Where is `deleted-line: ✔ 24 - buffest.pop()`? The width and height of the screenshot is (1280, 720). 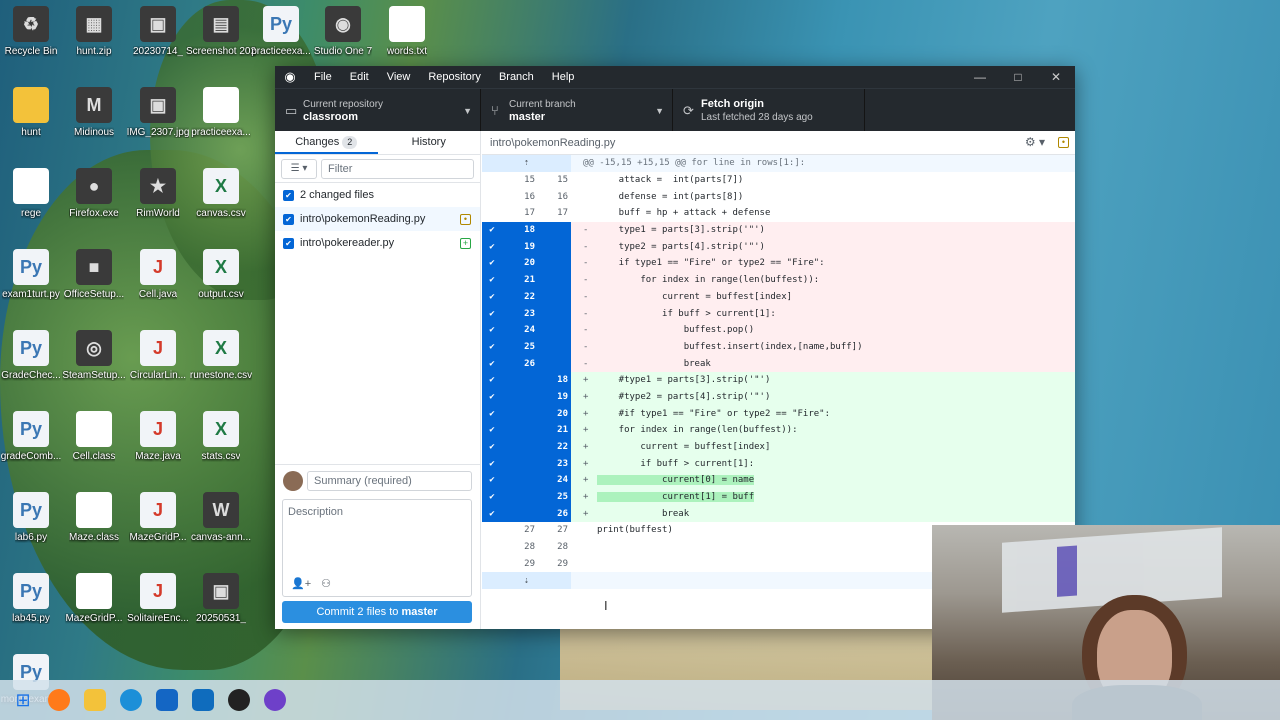
deleted-line: ✔ 24 - buffest.pop() is located at coordinates (778, 330).